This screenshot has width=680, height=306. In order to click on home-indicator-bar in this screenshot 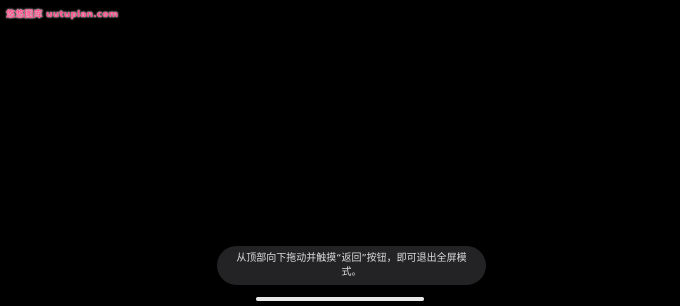, I will do `click(340, 299)`.